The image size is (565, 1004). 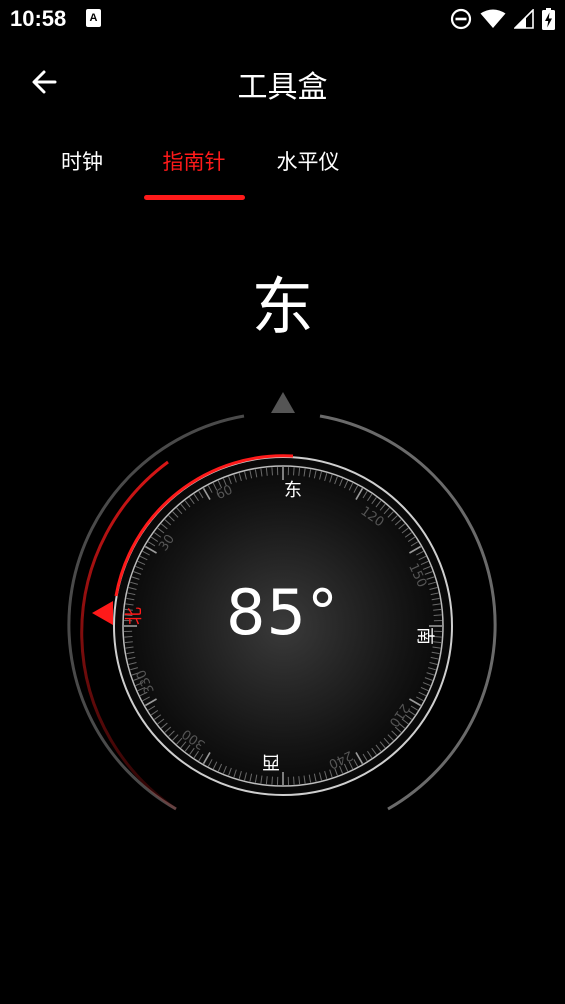 What do you see at coordinates (308, 161) in the screenshot?
I see `tab-level: 水平仪` at bounding box center [308, 161].